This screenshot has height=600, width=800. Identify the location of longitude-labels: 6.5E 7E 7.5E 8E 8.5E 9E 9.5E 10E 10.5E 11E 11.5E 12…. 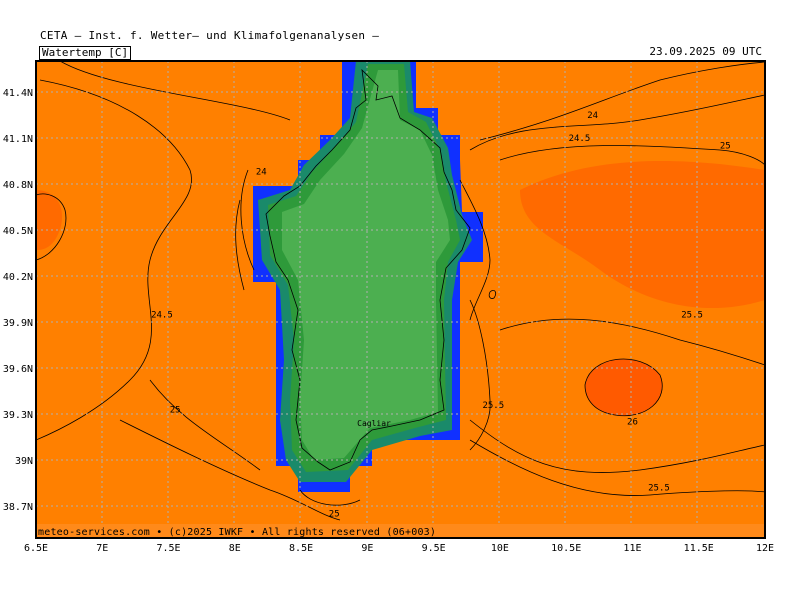
(399, 548).